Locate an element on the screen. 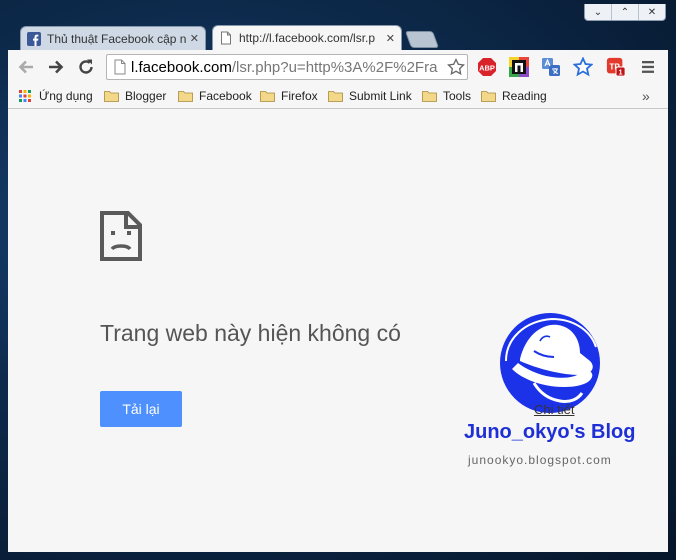 This screenshot has height=560, width=676. bookmark-folder-blogger: Blogger is located at coordinates (135, 96).